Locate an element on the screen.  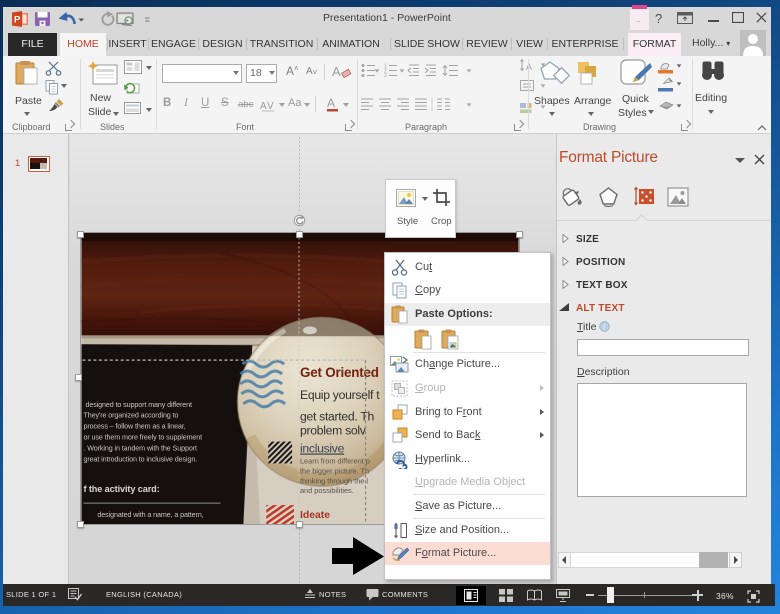
svg-text:great introduction to inclusiv: great introduction to inclusive design. is located at coordinates (140, 459).